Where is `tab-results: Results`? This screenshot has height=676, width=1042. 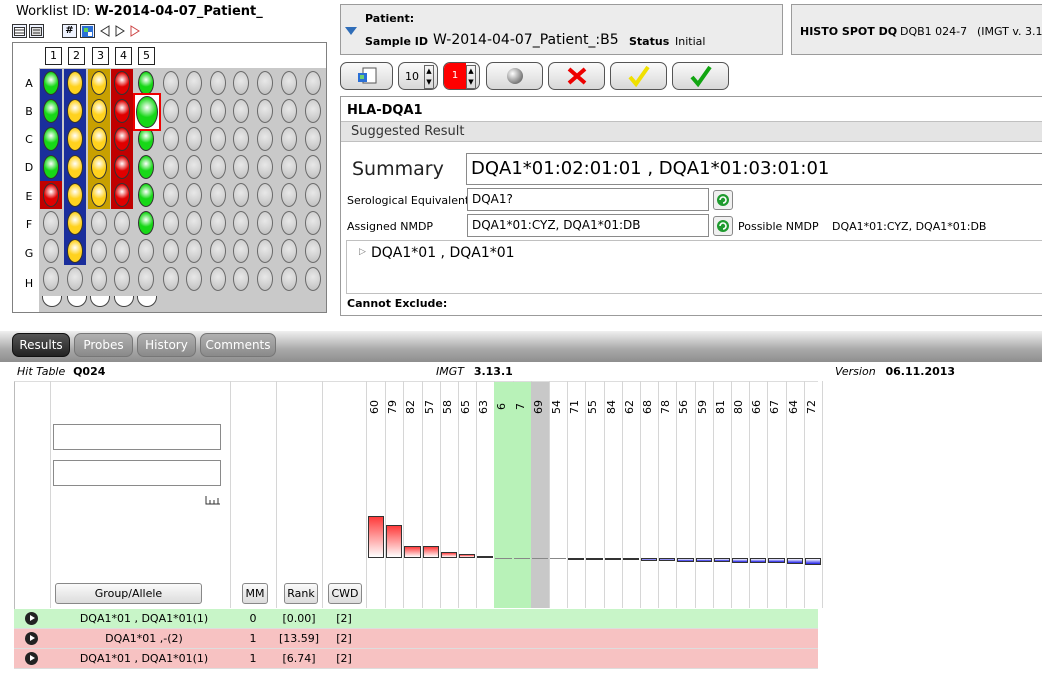 tab-results: Results is located at coordinates (41, 345).